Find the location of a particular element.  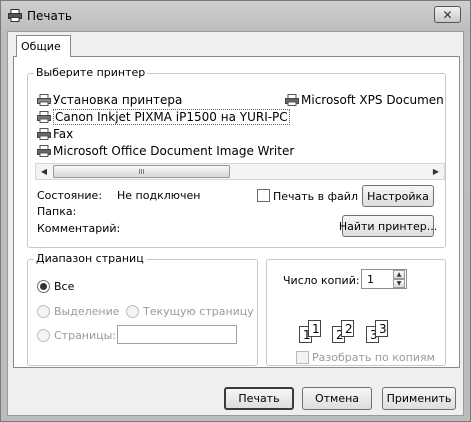

add-printer-icon is located at coordinates (44, 99).